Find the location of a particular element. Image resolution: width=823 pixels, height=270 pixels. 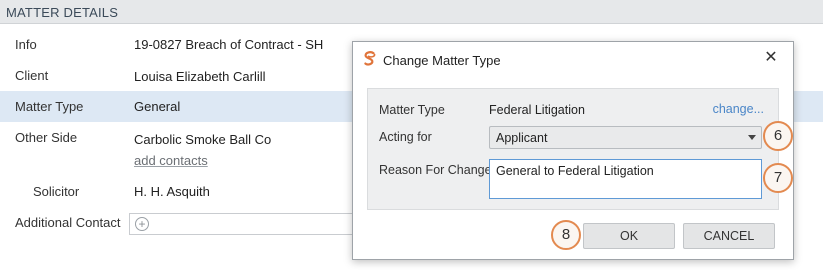

solicitor-label: Solicitor is located at coordinates (56, 191).